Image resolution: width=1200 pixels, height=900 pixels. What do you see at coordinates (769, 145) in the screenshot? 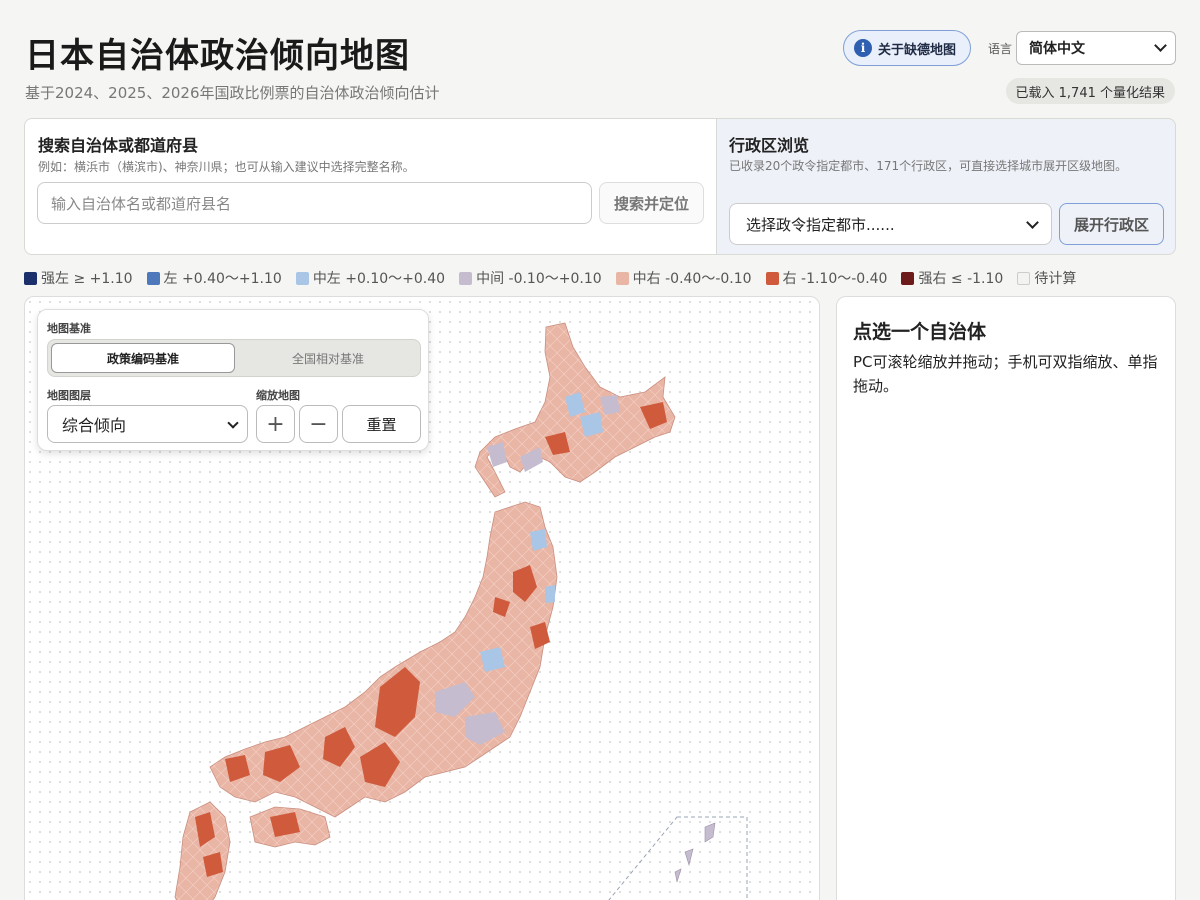
I see `ward-heading: 行政区浏览` at bounding box center [769, 145].